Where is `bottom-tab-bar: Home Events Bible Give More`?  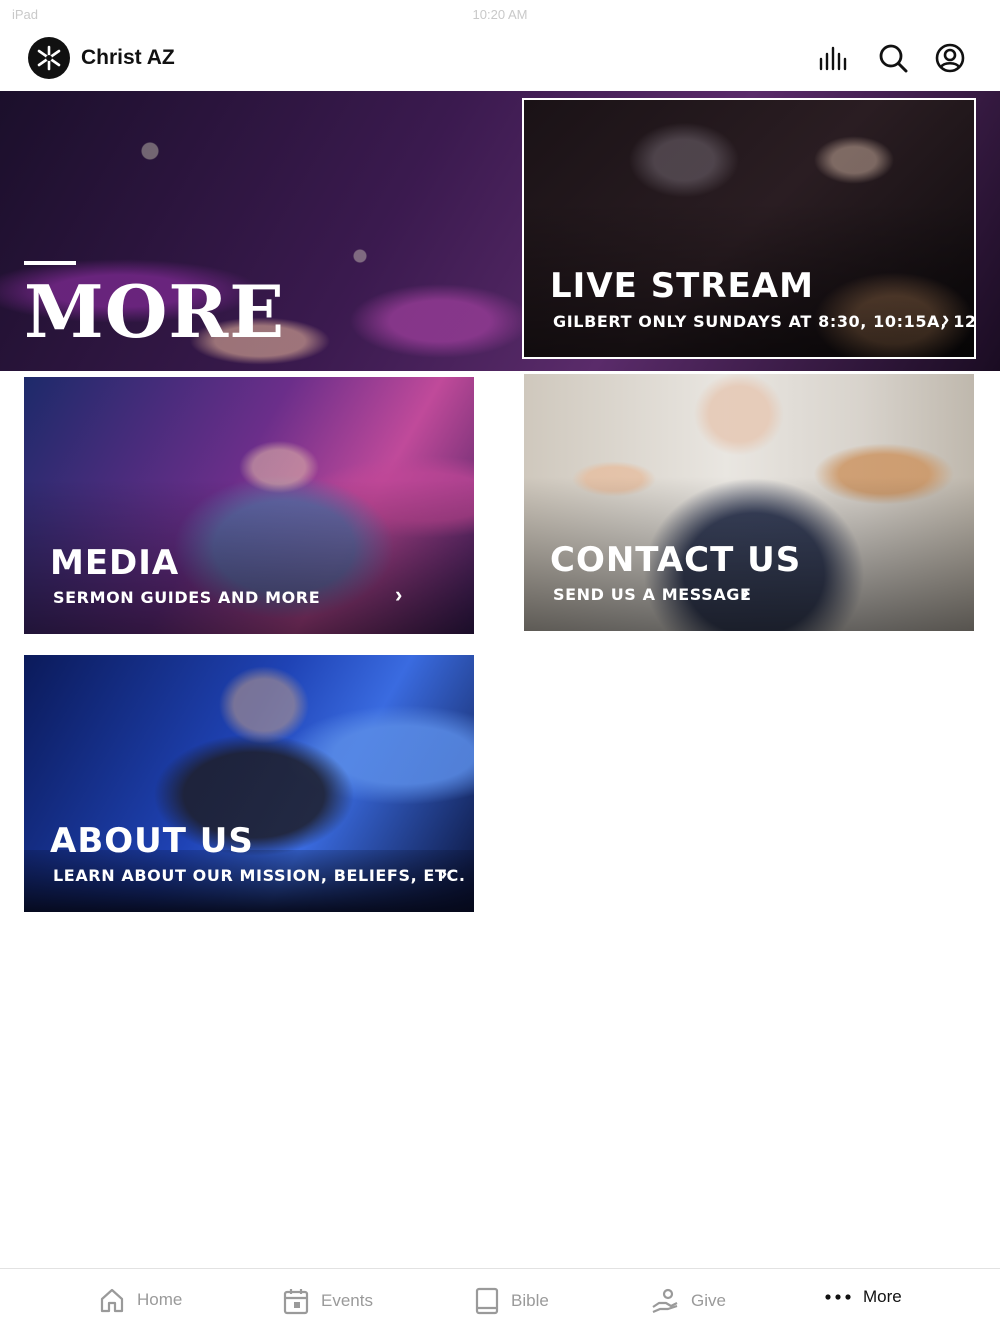
bottom-tab-bar: Home Events Bible Give More is located at coordinates (500, 1301).